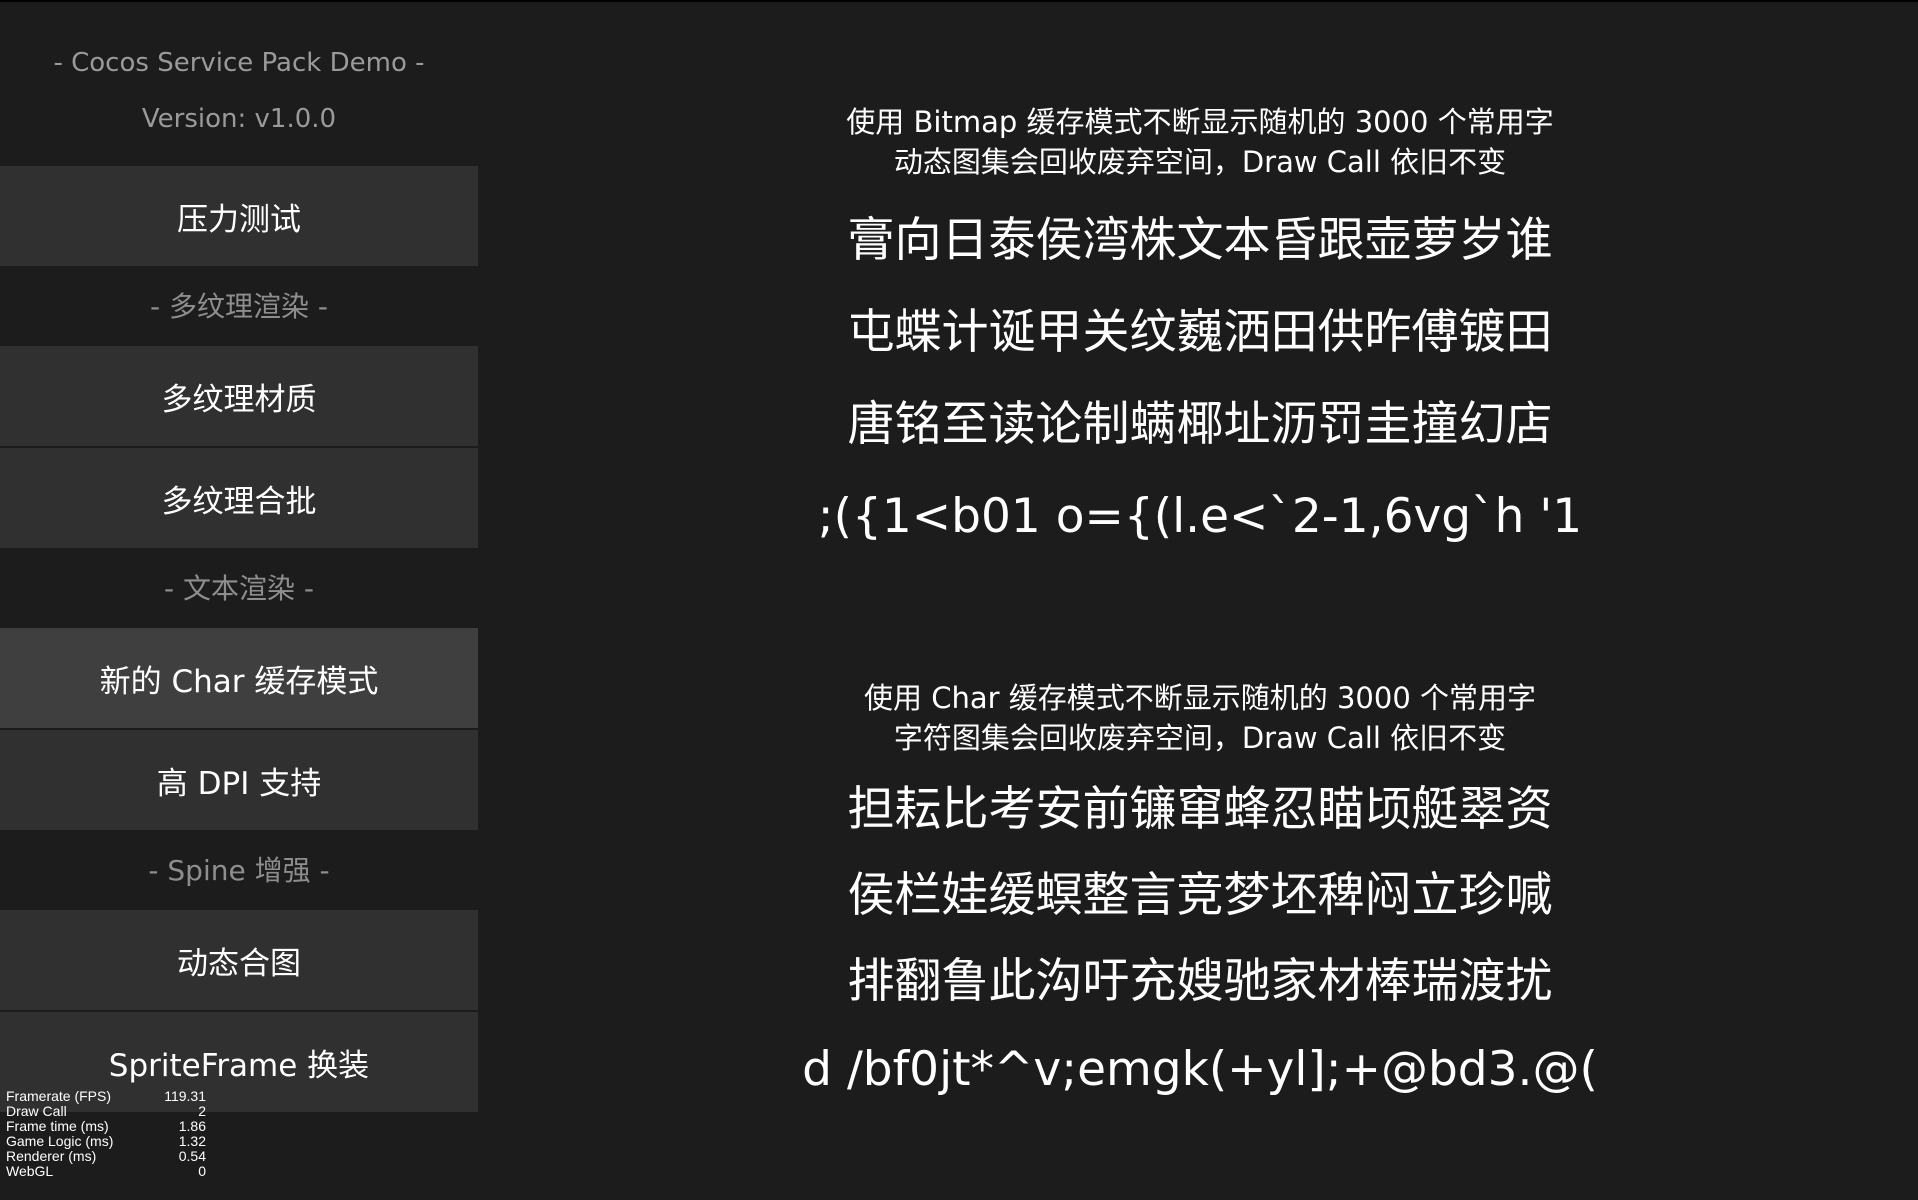 The width and height of the screenshot is (1918, 1200). Describe the element at coordinates (192, 1141) in the screenshot. I see `stat-value: 1.32` at that location.